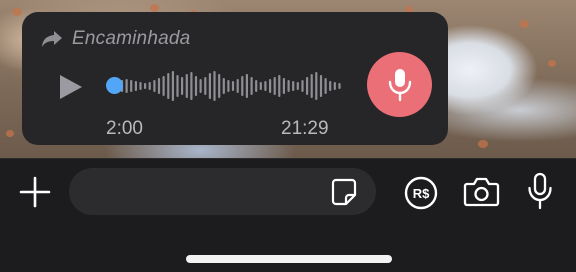  I want to click on camera-icon, so click(481, 192).